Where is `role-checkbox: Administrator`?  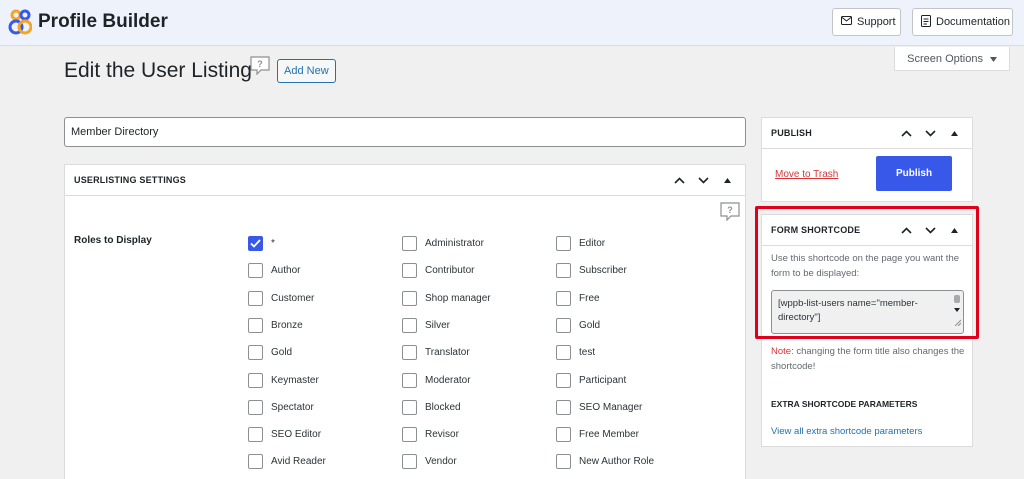
role-checkbox: Administrator is located at coordinates (443, 243).